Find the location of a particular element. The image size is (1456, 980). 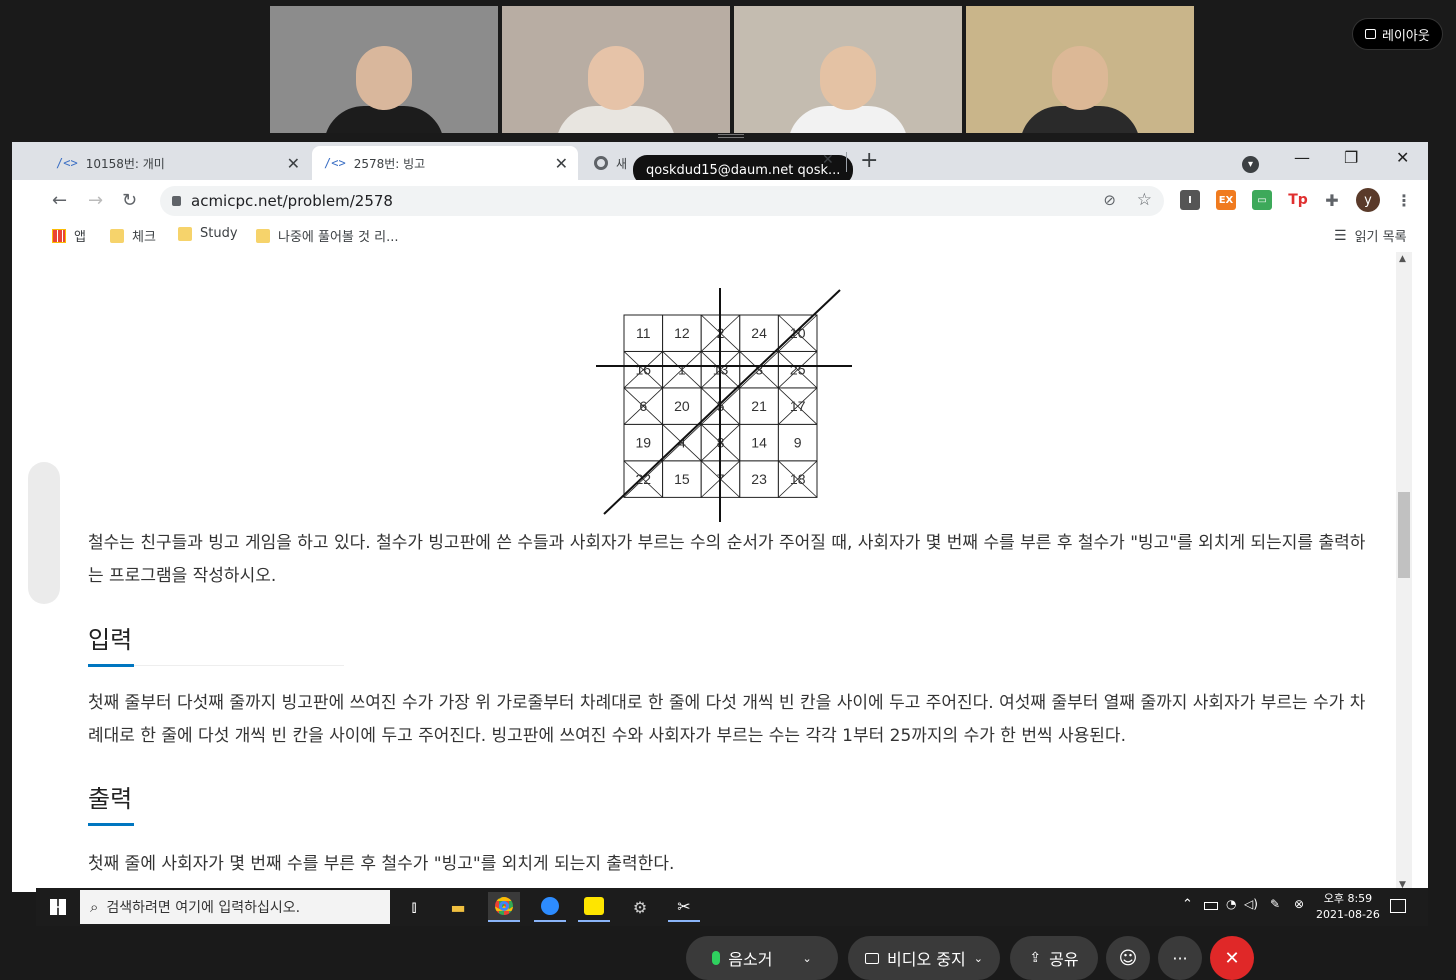

bingo-number: 22 is located at coordinates (644, 479).